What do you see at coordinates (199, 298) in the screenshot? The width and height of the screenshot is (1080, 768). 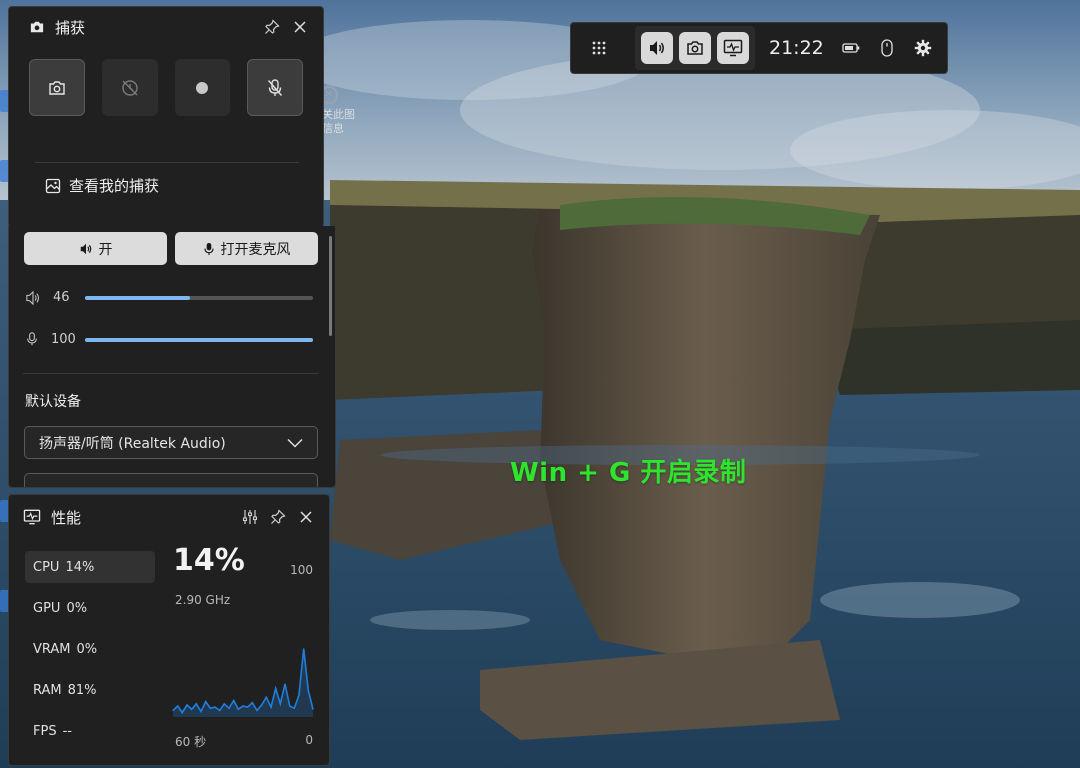 I see `speaker-volume-slider` at bounding box center [199, 298].